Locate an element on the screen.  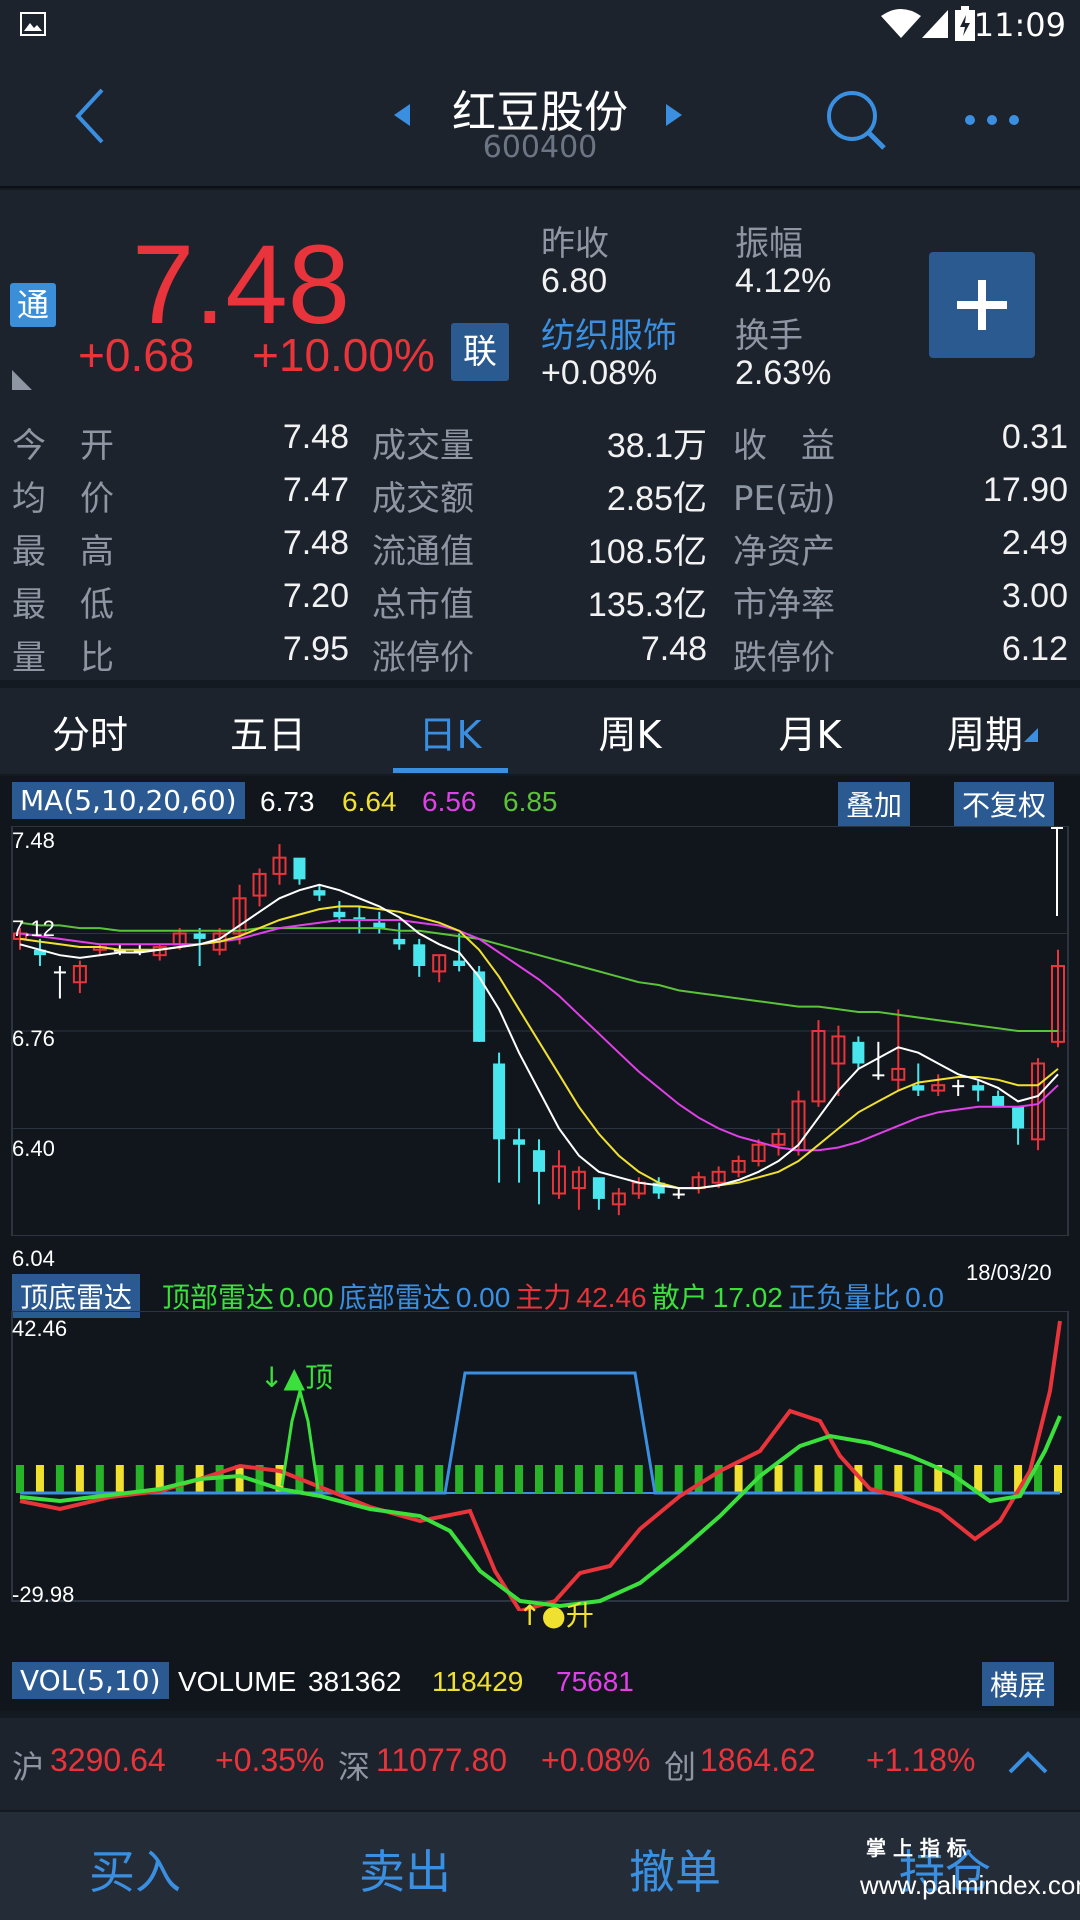
sh-value: 3290.64 is located at coordinates (108, 1760).